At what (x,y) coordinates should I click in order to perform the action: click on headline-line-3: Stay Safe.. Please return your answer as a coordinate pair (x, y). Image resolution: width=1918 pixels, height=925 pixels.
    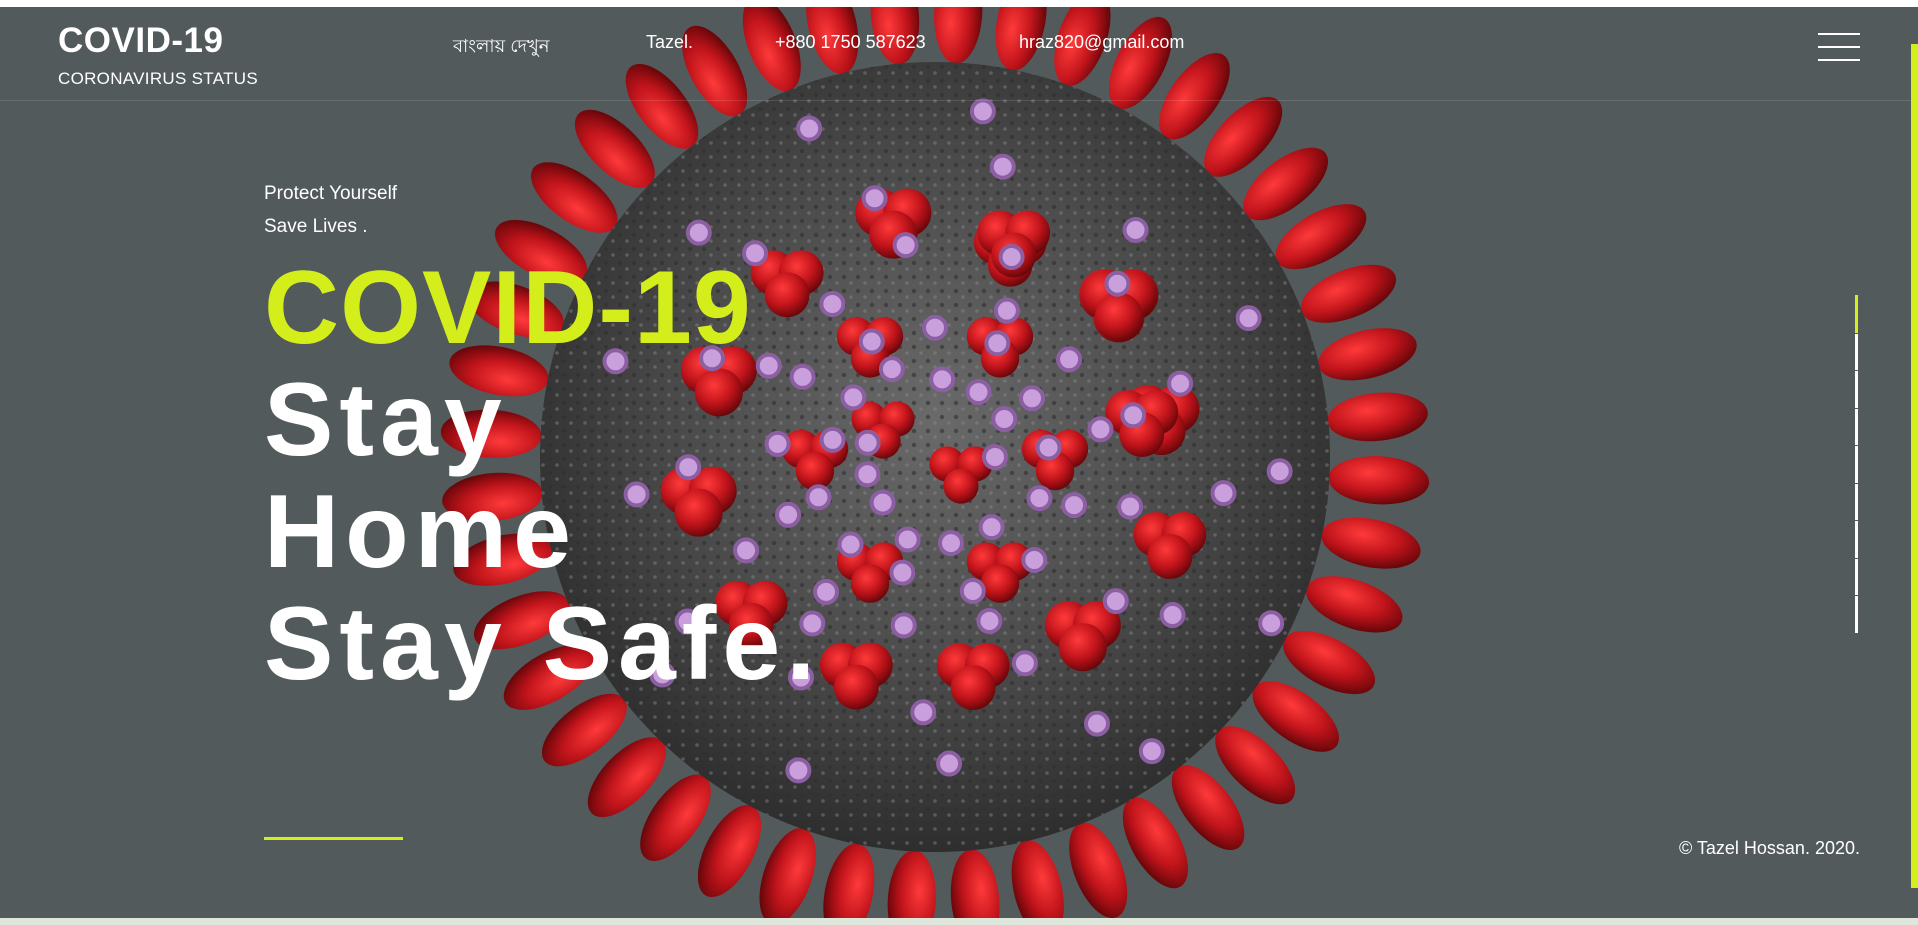
    Looking at the image, I should click on (543, 644).